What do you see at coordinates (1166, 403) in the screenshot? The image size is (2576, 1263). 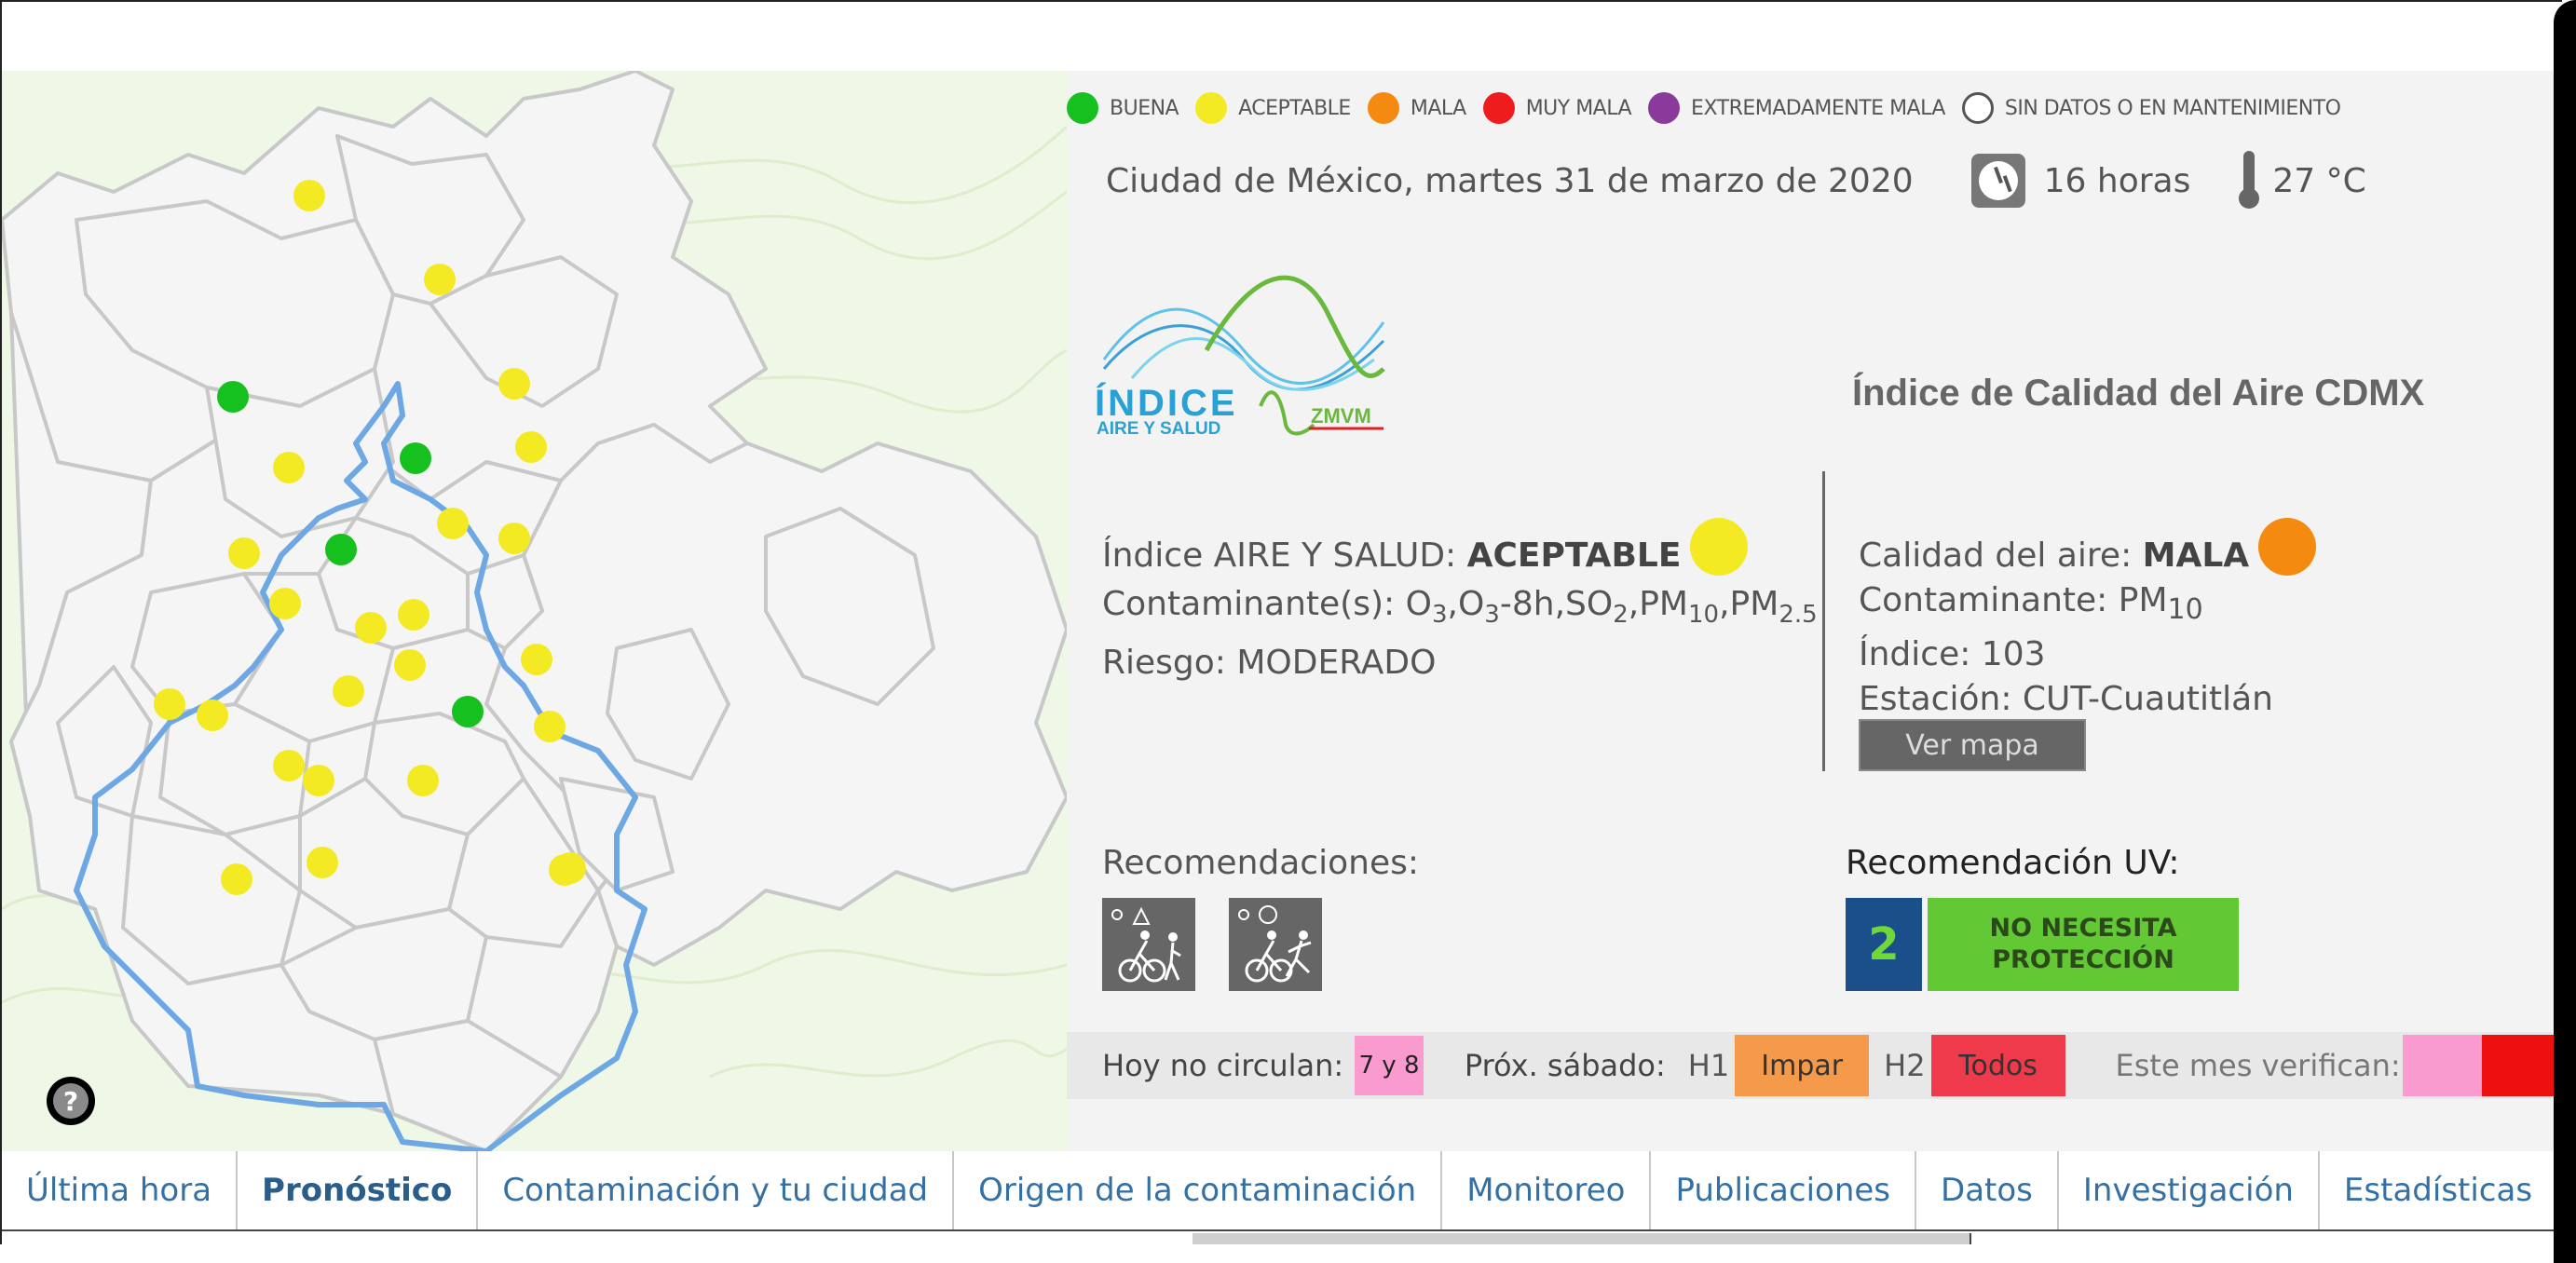 I see `logo-main-text: ÍNDICE` at bounding box center [1166, 403].